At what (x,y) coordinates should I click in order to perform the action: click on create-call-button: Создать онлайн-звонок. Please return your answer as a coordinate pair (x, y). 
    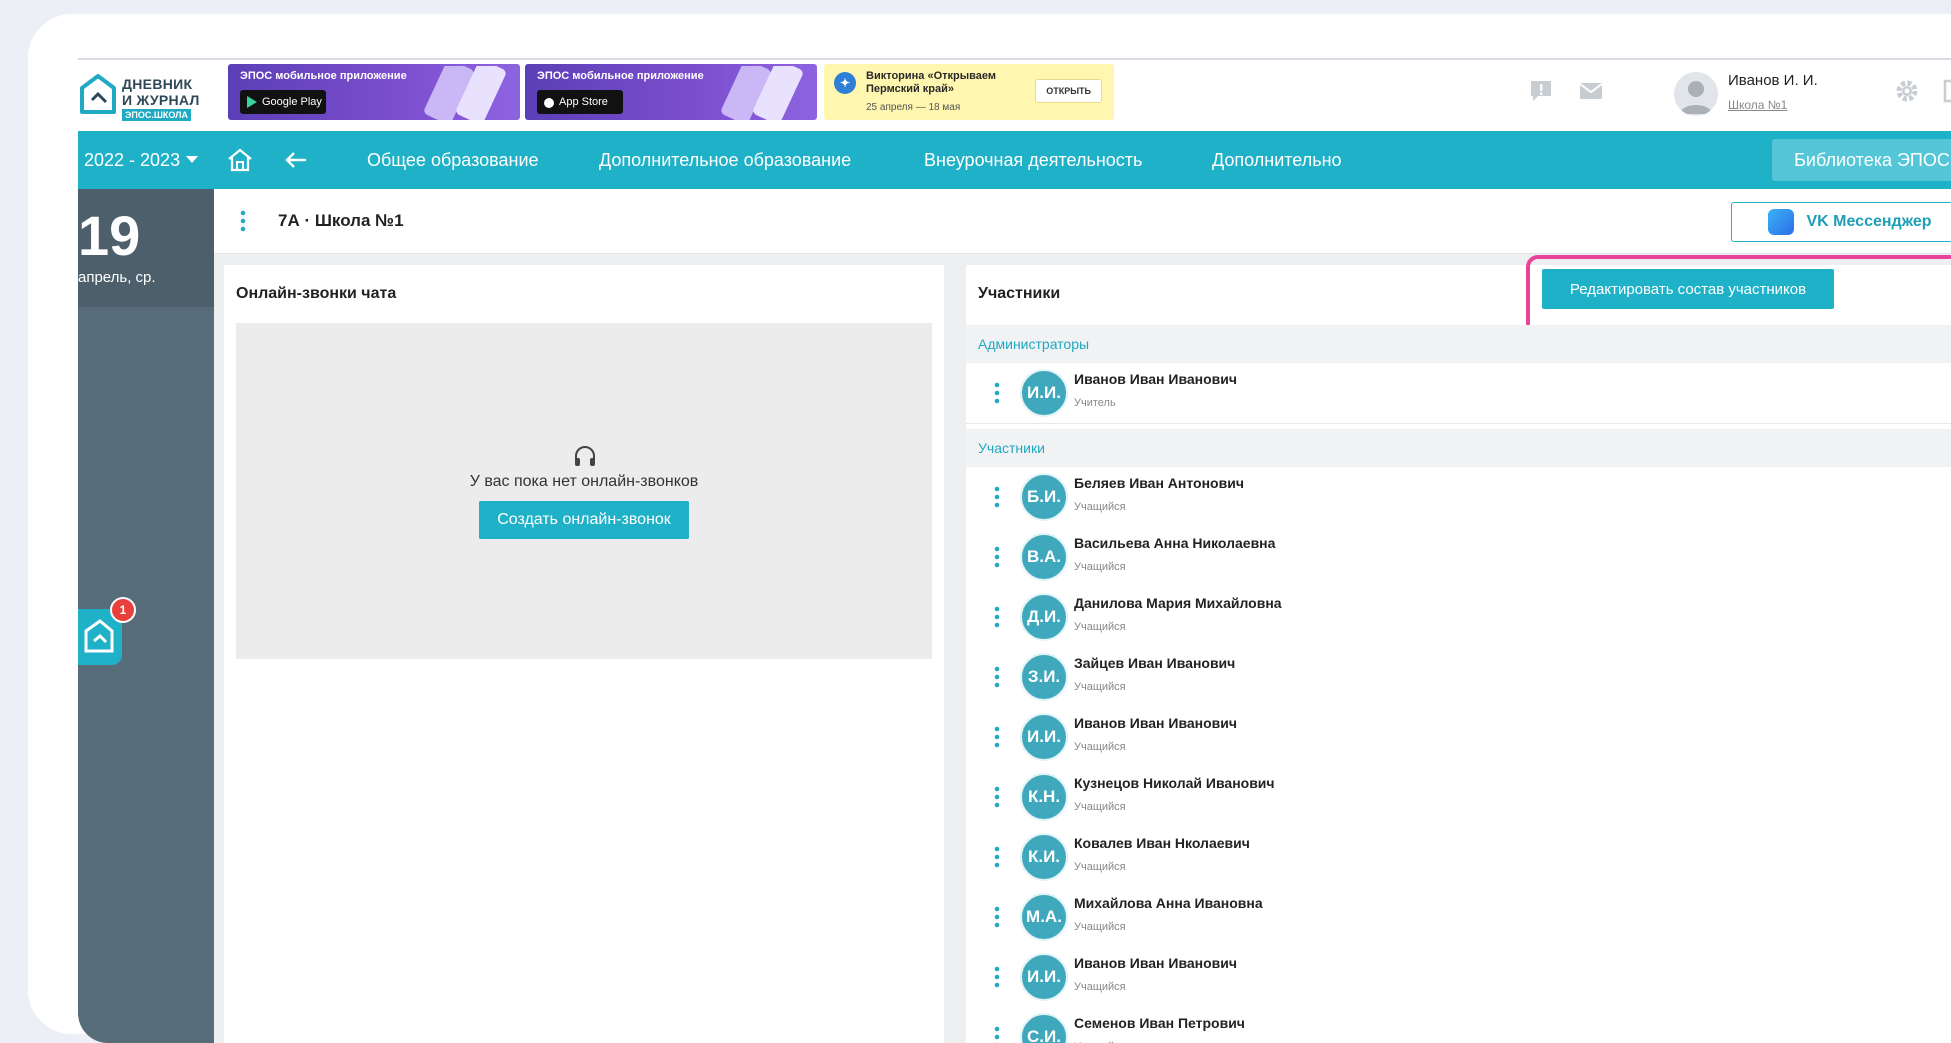
    Looking at the image, I should click on (584, 520).